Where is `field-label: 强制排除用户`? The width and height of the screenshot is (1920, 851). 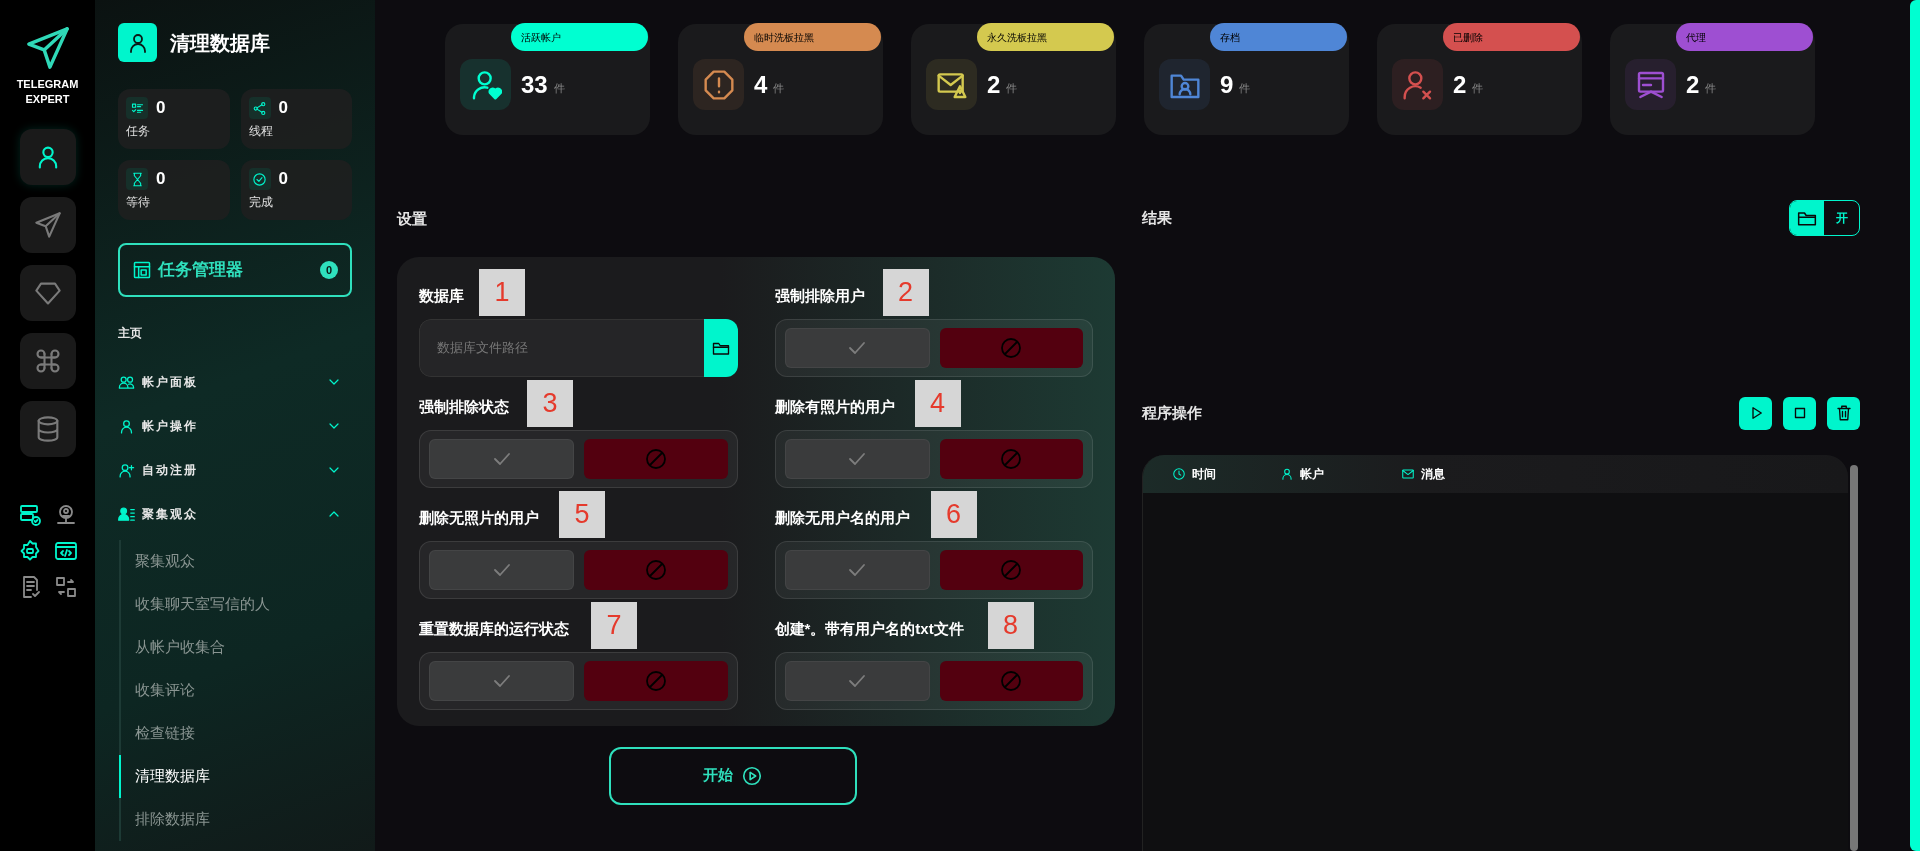
field-label: 强制排除用户 is located at coordinates (819, 296).